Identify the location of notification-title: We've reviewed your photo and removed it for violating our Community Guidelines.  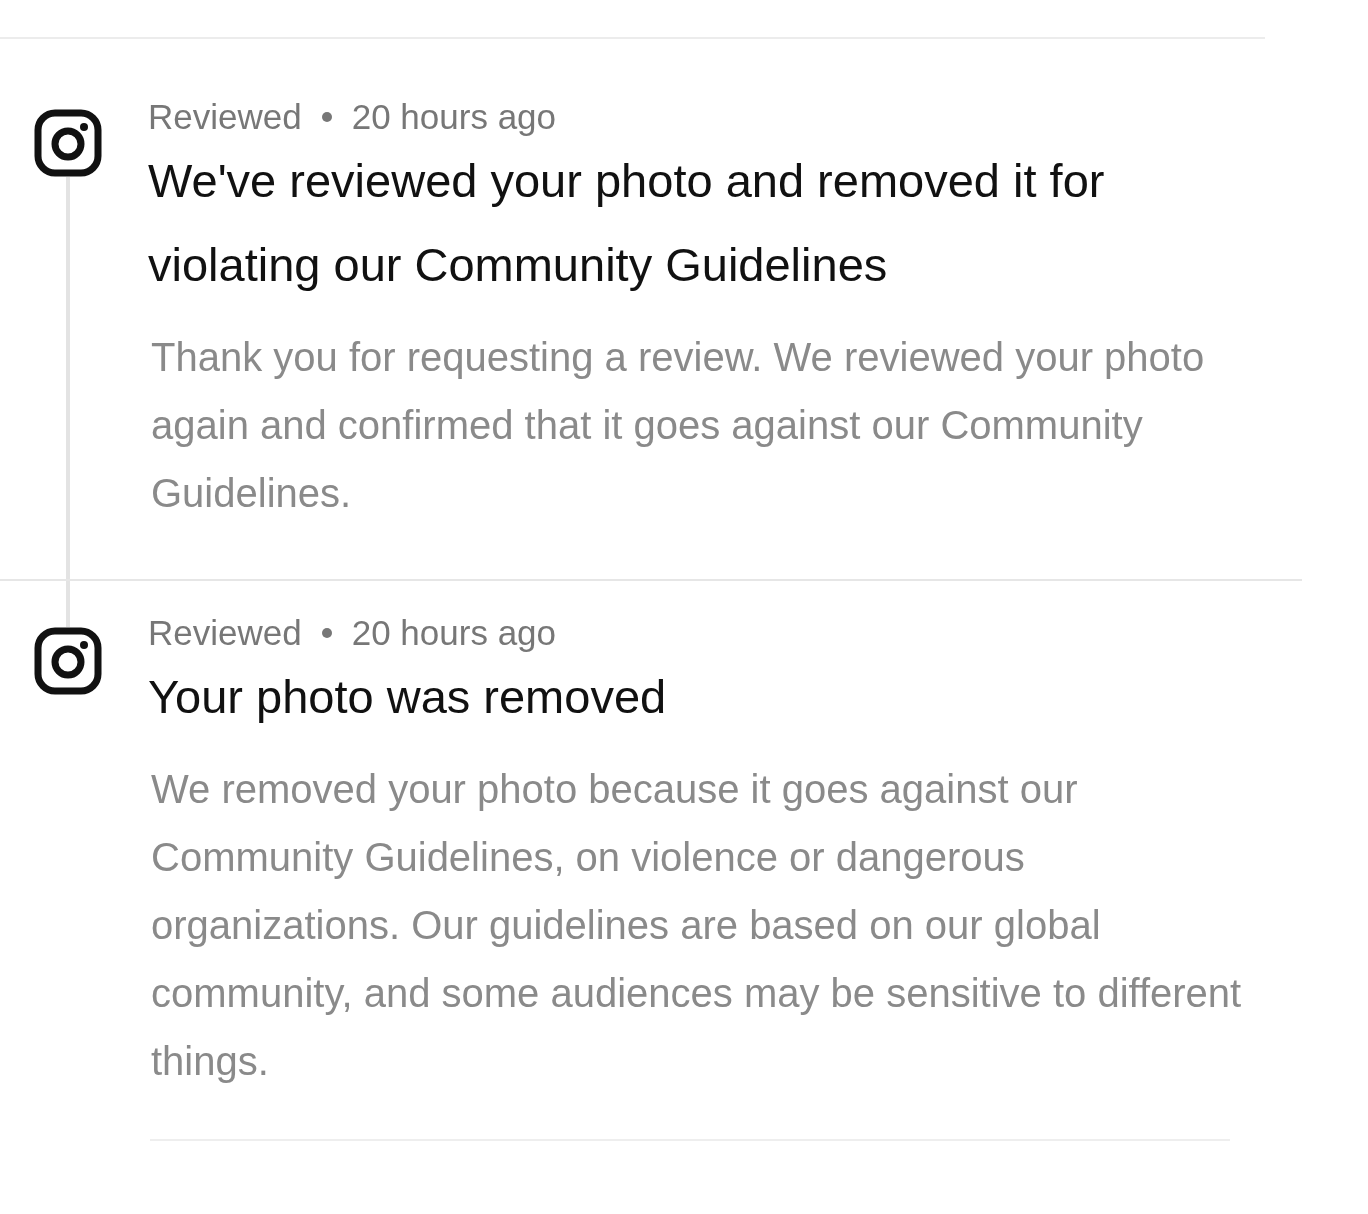
(627, 223).